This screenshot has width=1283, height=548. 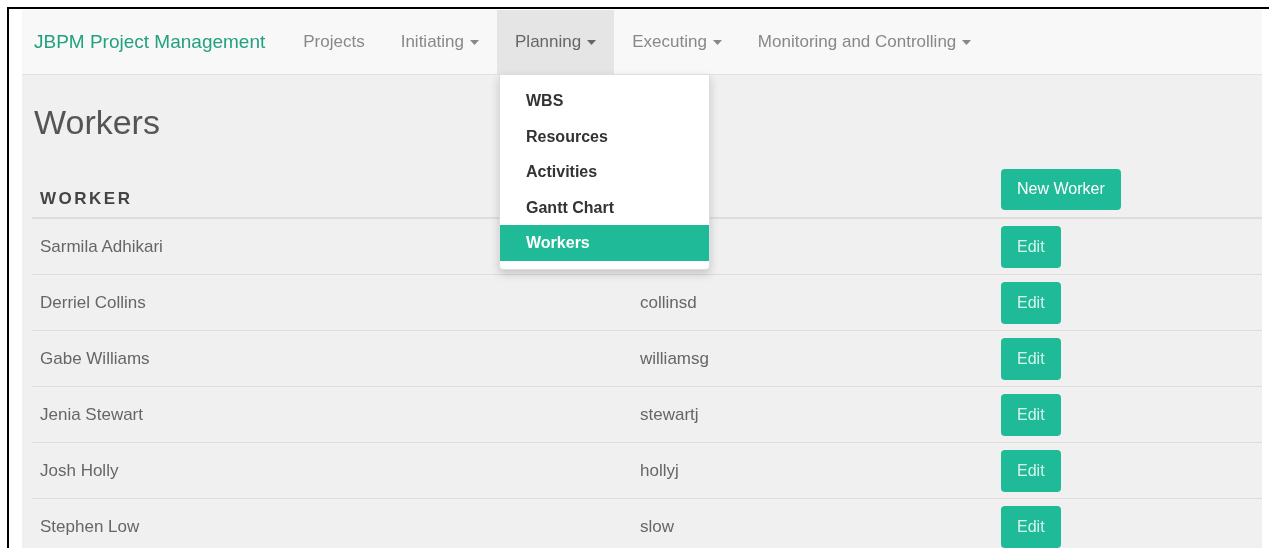 What do you see at coordinates (101, 246) in the screenshot?
I see `table-cell: Sarmila Adhikari` at bounding box center [101, 246].